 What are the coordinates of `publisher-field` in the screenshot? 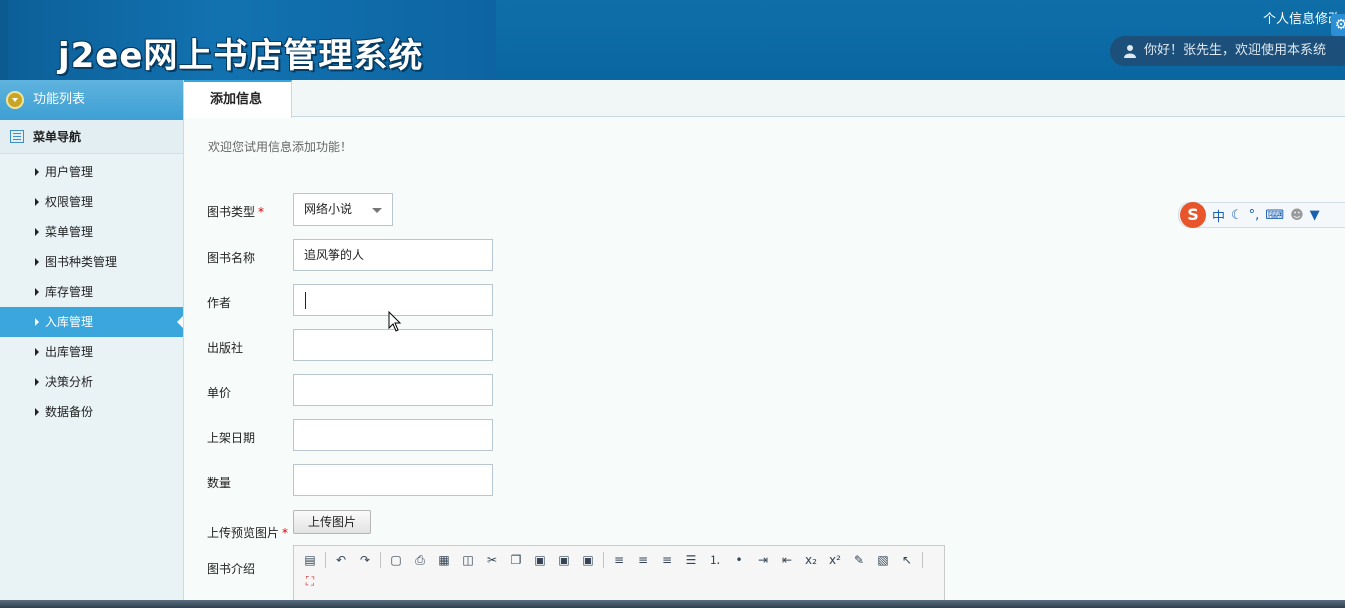 It's located at (393, 345).